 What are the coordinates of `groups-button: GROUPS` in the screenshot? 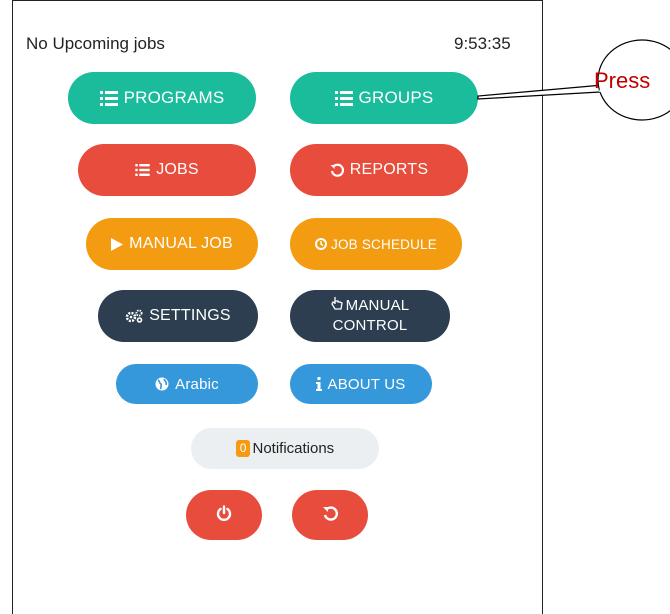 It's located at (384, 98).